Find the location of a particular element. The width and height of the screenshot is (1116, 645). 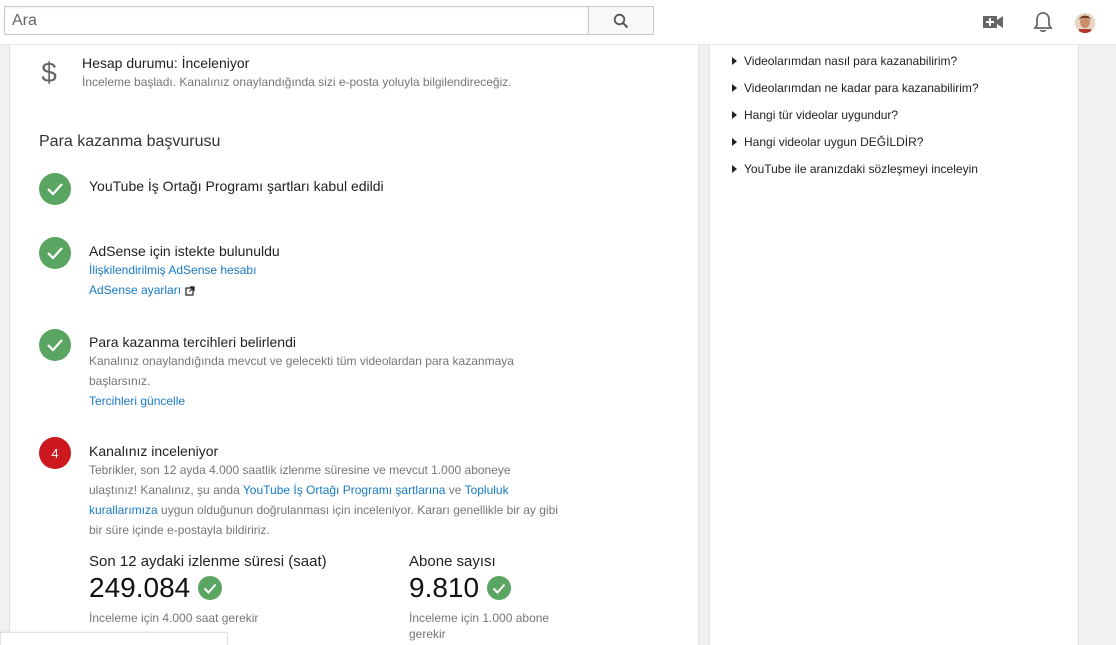

video-camera-add-icon is located at coordinates (993, 22).